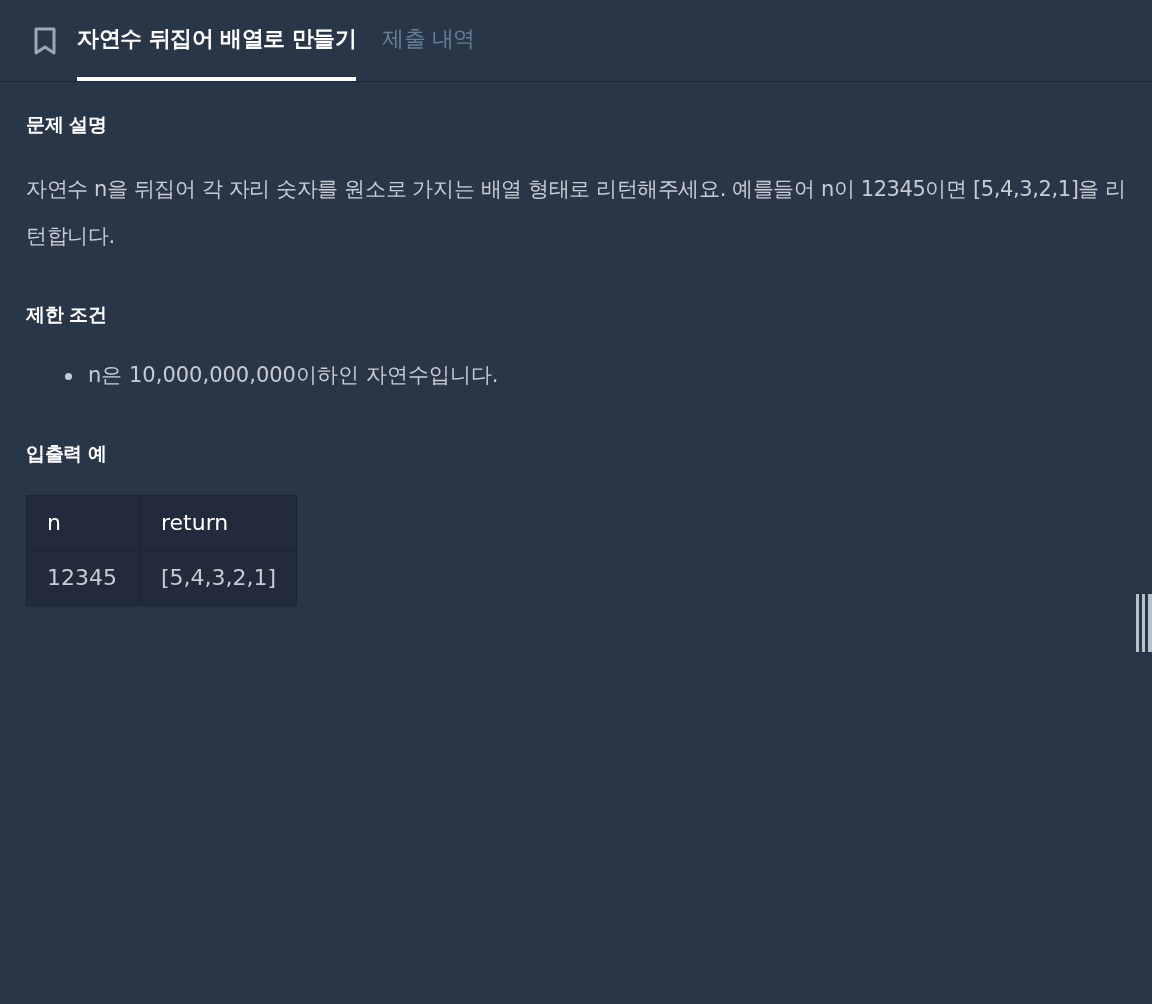  Describe the element at coordinates (576, 212) in the screenshot. I see `description-text: 자연수 n을 뒤집어 각 자리 숫자를 원소로 가지는 배열 형태로 리턴해주세요. 예를들어 n이 12345이면 [5,4,3,2,1]을 리턴합니다.` at that location.